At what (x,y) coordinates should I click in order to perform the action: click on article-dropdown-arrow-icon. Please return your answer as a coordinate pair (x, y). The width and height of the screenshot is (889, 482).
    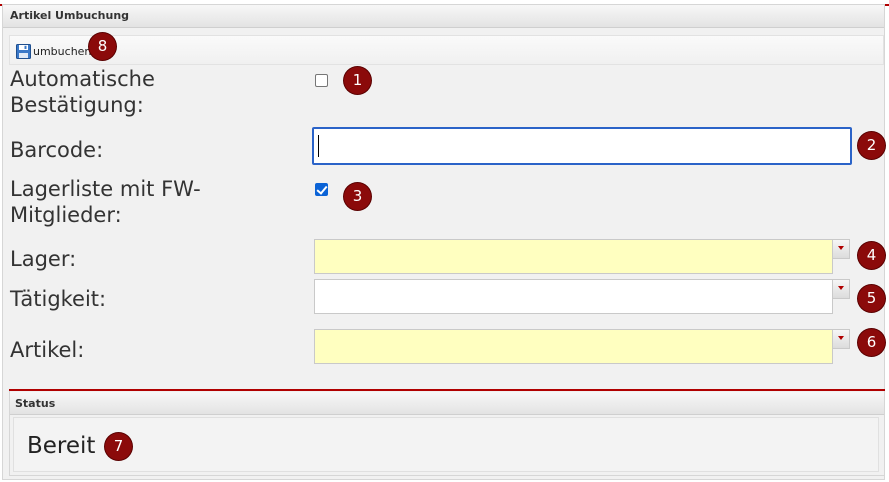
    Looking at the image, I should click on (841, 339).